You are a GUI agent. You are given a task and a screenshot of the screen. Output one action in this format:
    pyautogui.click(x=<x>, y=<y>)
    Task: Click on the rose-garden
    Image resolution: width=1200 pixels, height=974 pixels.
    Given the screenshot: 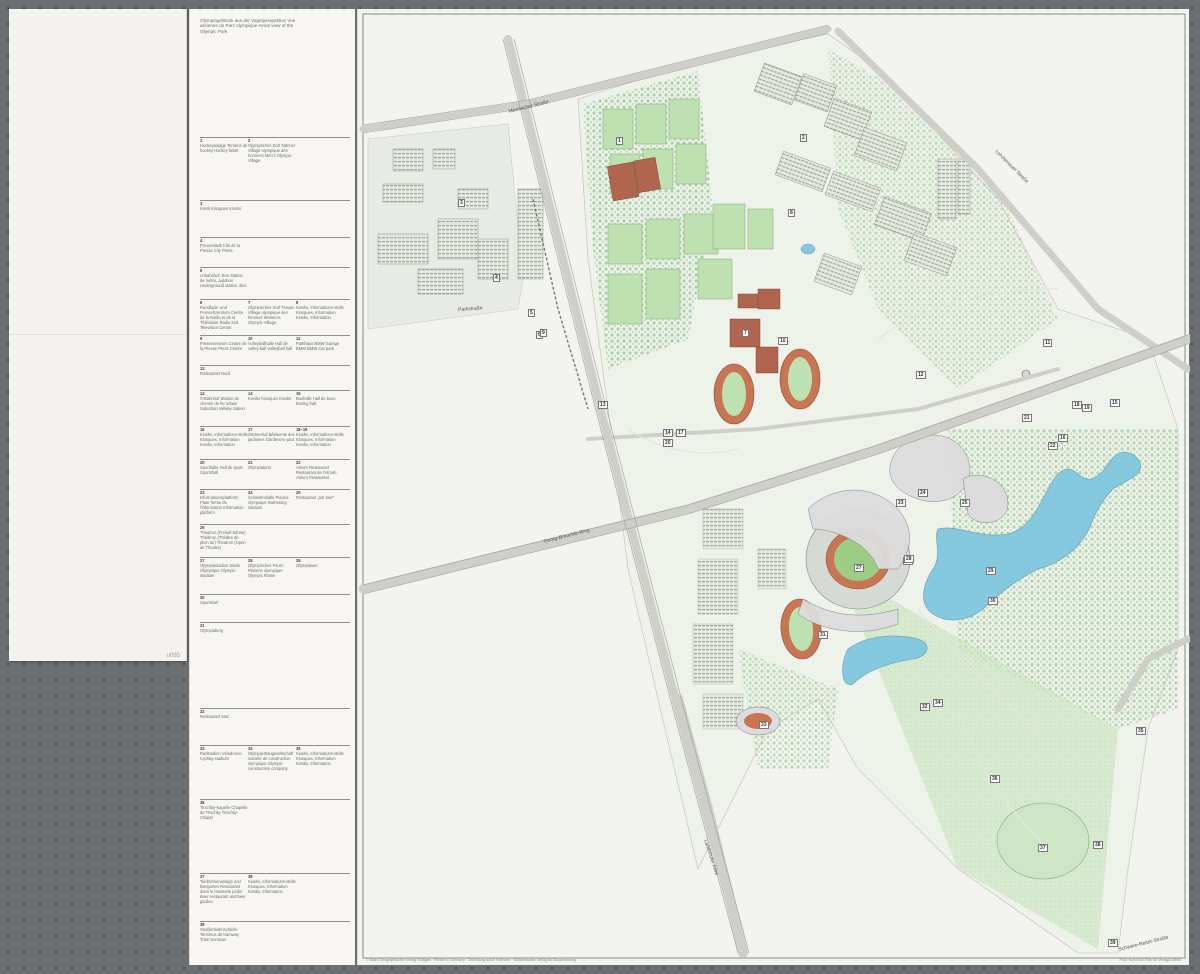 What is the action you would take?
    pyautogui.click(x=1043, y=841)
    